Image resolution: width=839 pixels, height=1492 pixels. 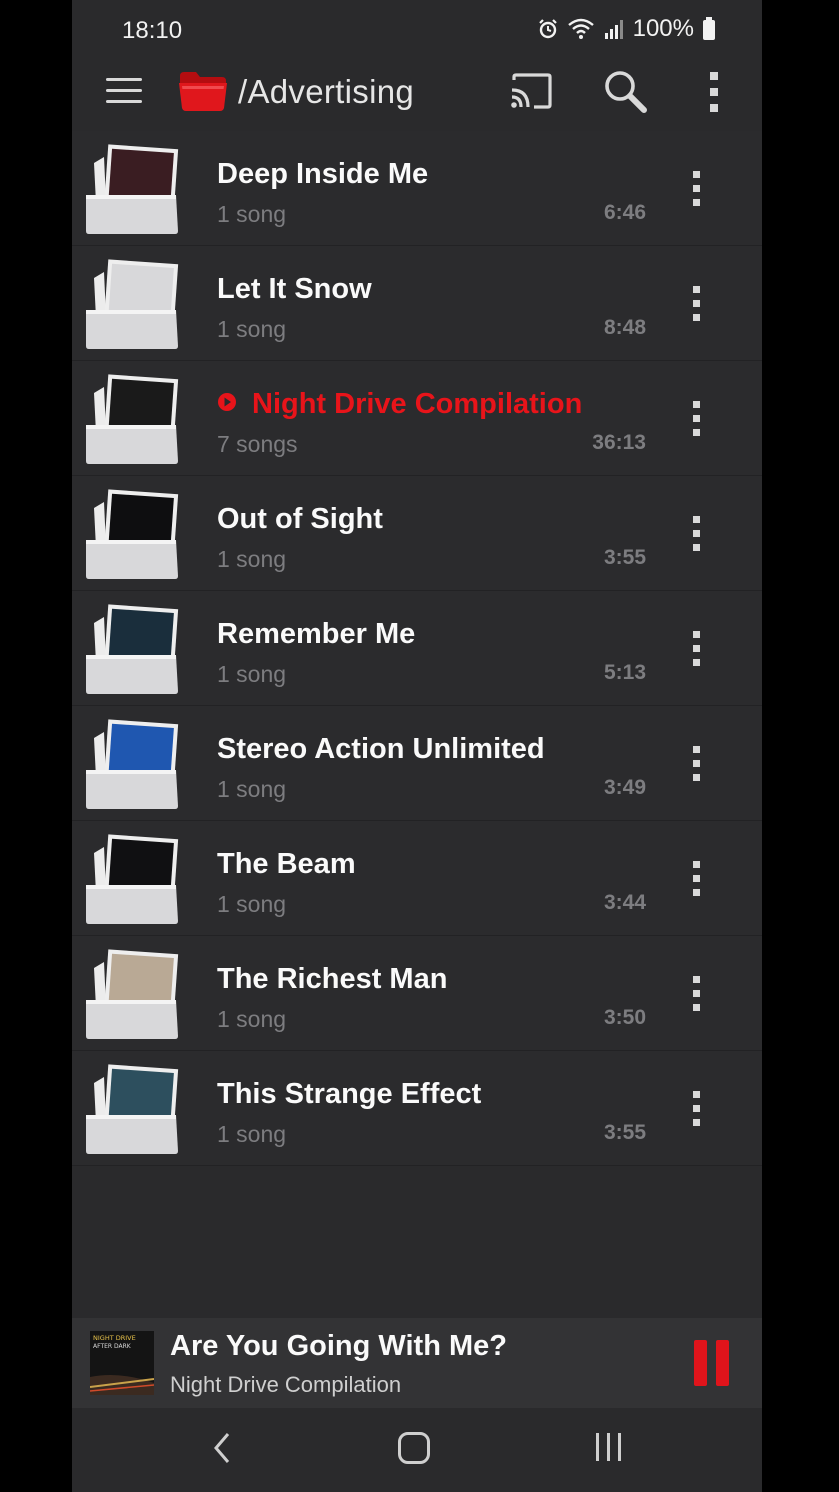 I want to click on folder-list-item: Stereo Action Unlimited 1 song 3:49, so click(x=417, y=763).